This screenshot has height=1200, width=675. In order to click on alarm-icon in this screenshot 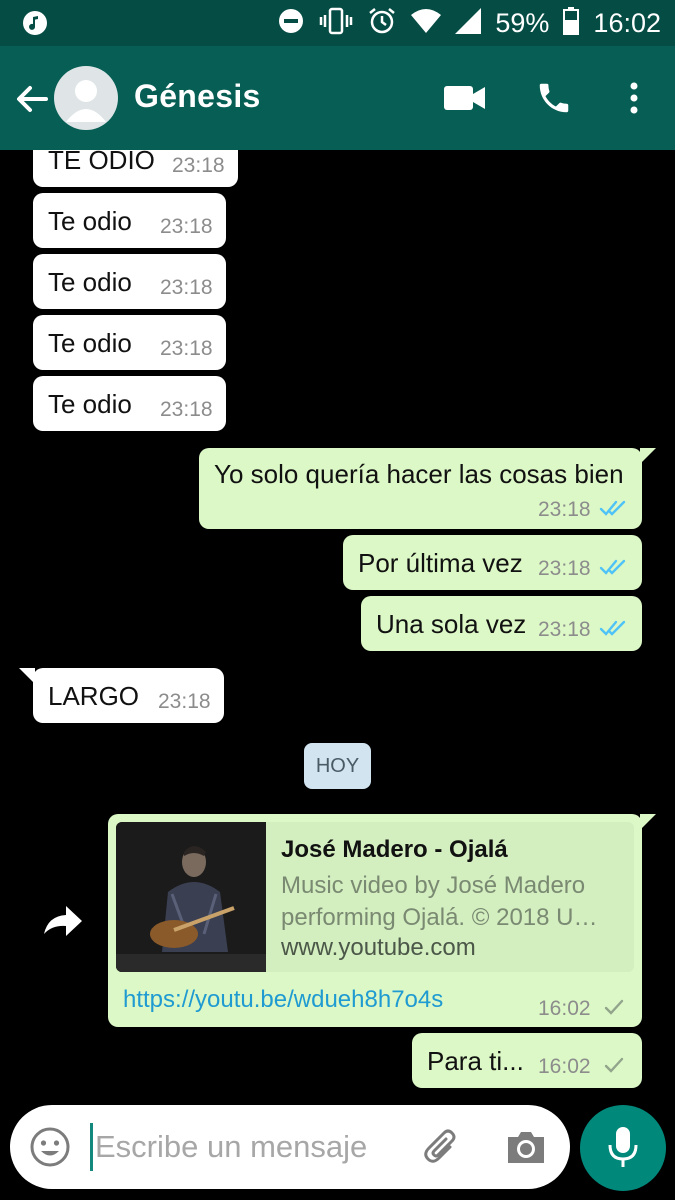, I will do `click(382, 23)`.